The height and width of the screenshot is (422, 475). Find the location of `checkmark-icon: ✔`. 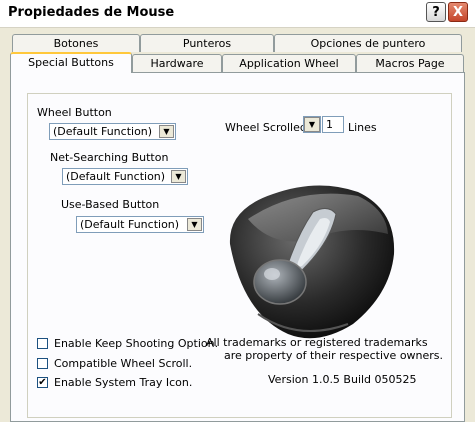

checkmark-icon: ✔ is located at coordinates (42, 382).